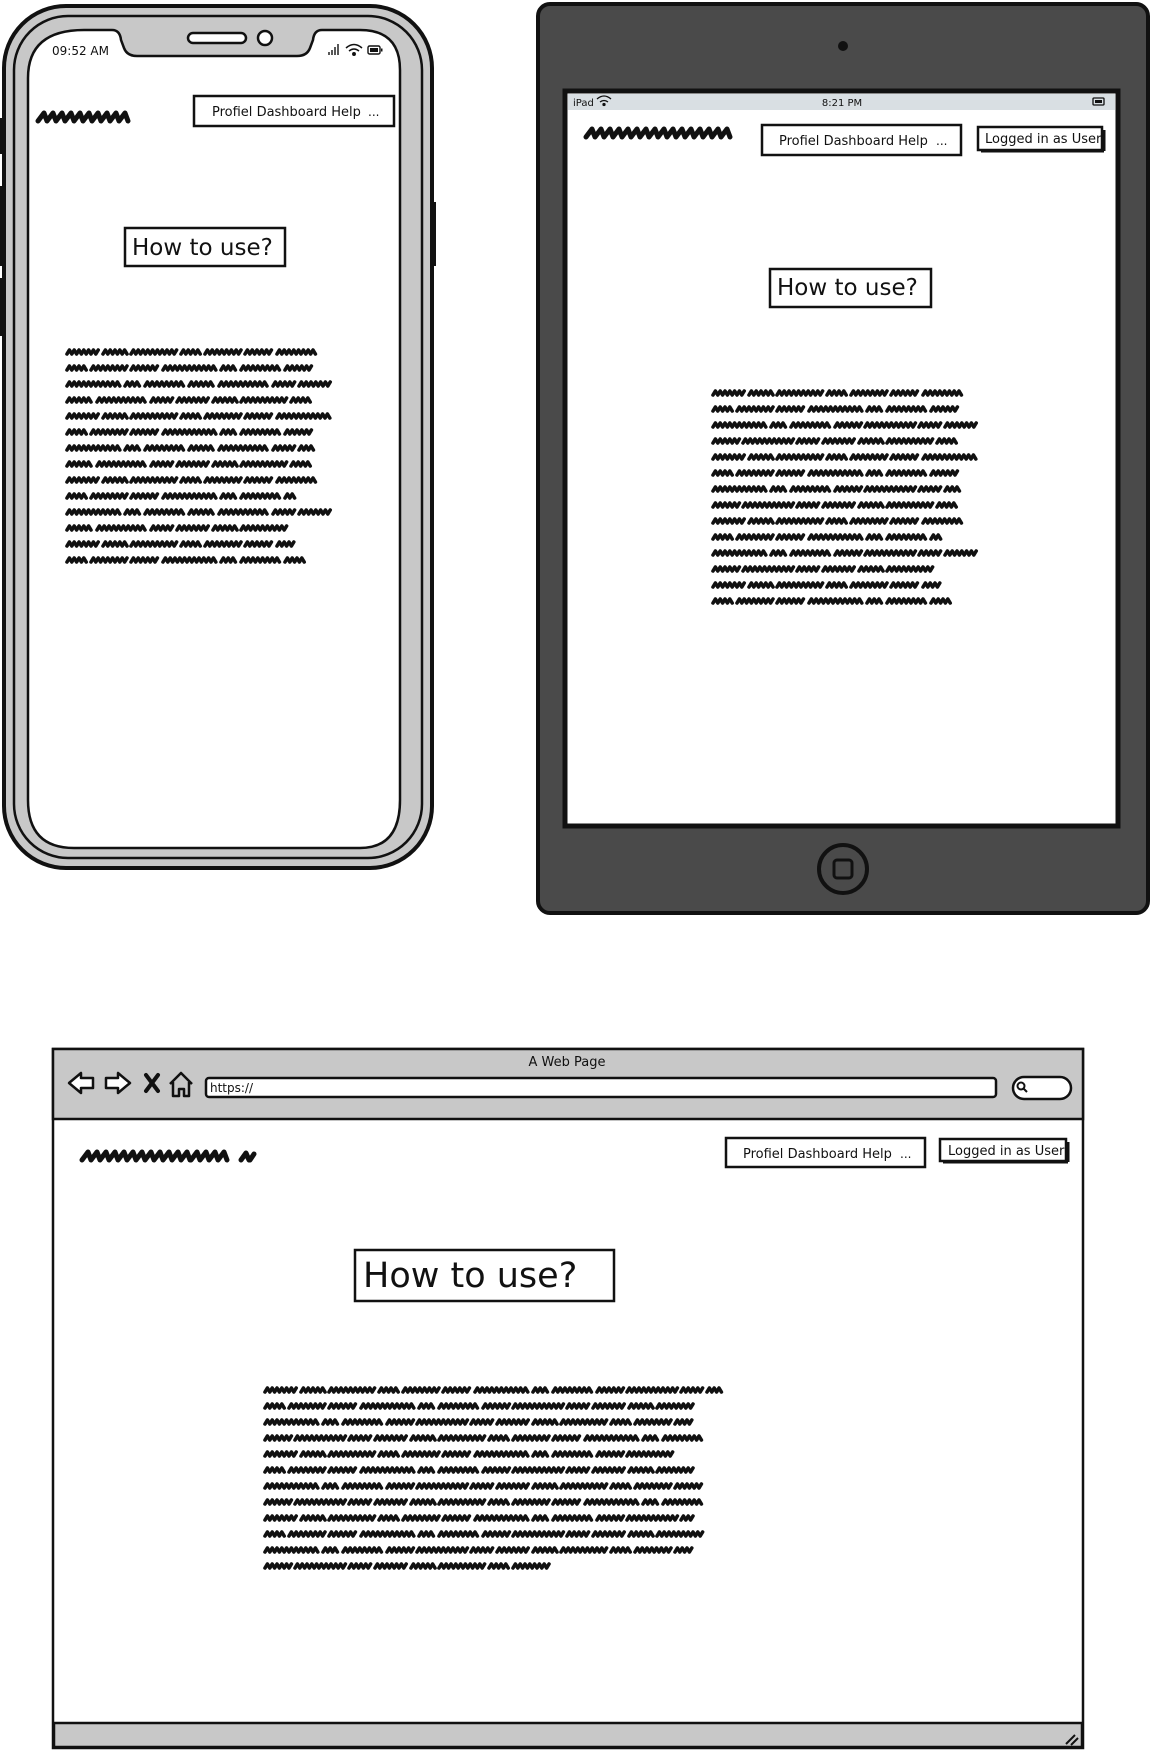 The width and height of the screenshot is (1151, 1752). What do you see at coordinates (433, 234) in the screenshot?
I see `side-button-icon` at bounding box center [433, 234].